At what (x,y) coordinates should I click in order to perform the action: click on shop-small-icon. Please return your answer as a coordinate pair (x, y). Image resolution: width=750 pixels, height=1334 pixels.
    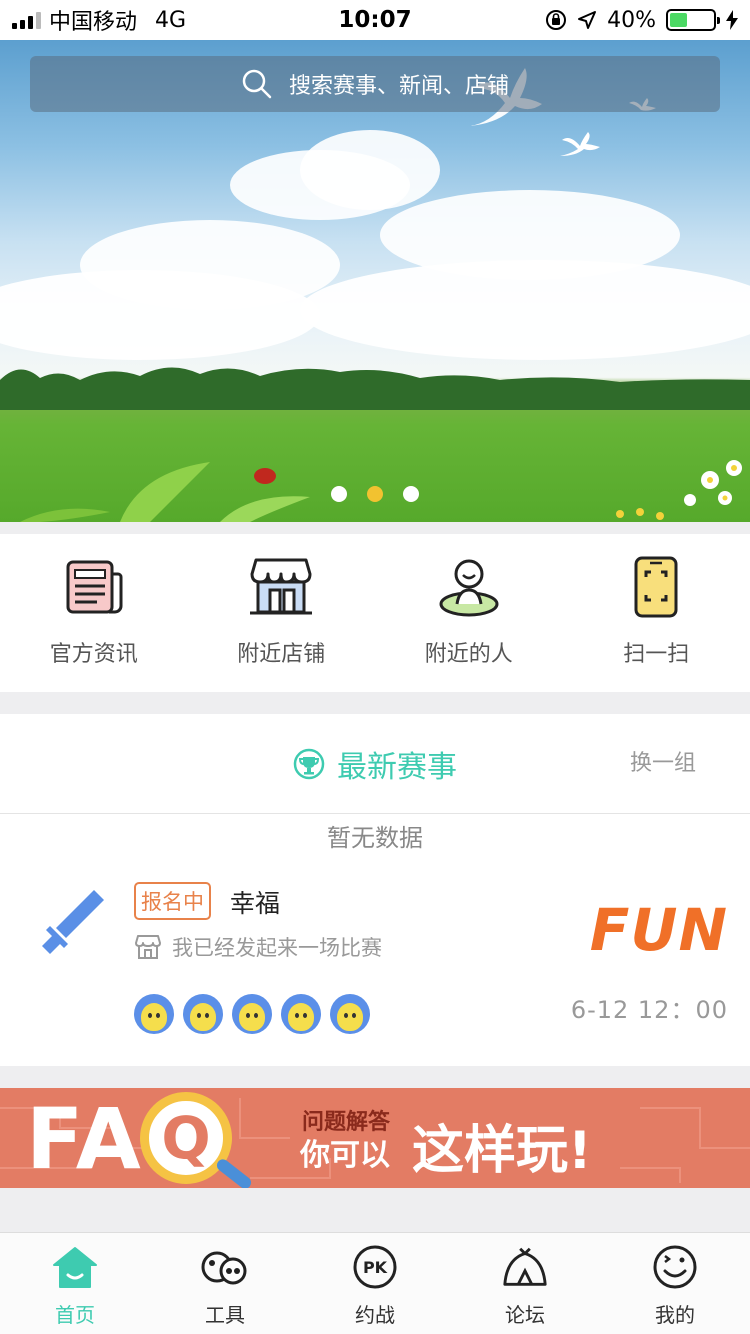
    Looking at the image, I should click on (148, 947).